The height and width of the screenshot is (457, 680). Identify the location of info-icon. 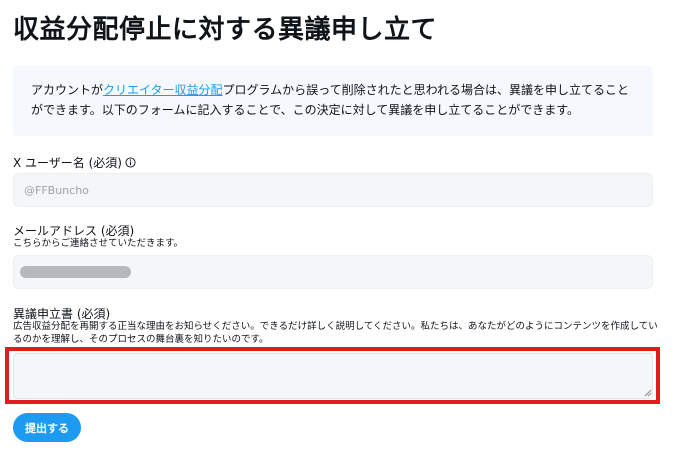
(130, 162).